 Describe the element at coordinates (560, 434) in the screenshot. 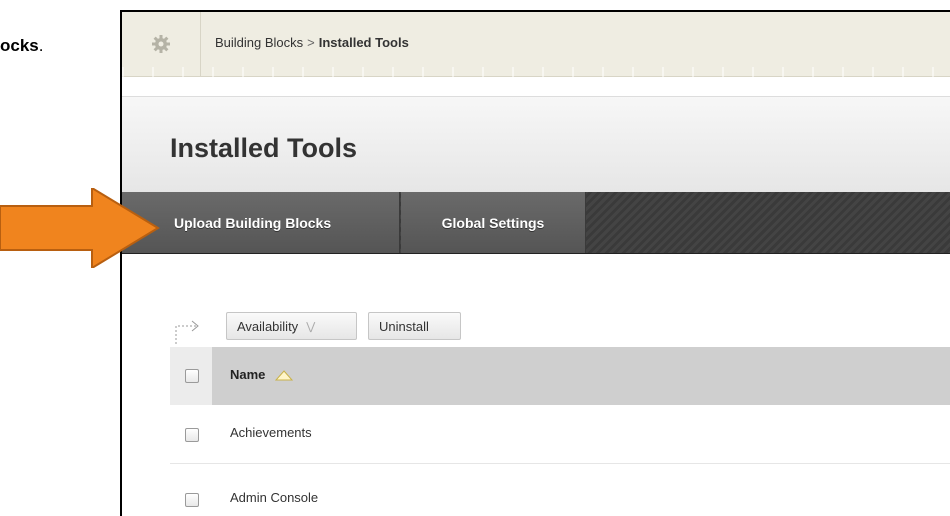

I see `table-row: Achievements` at that location.